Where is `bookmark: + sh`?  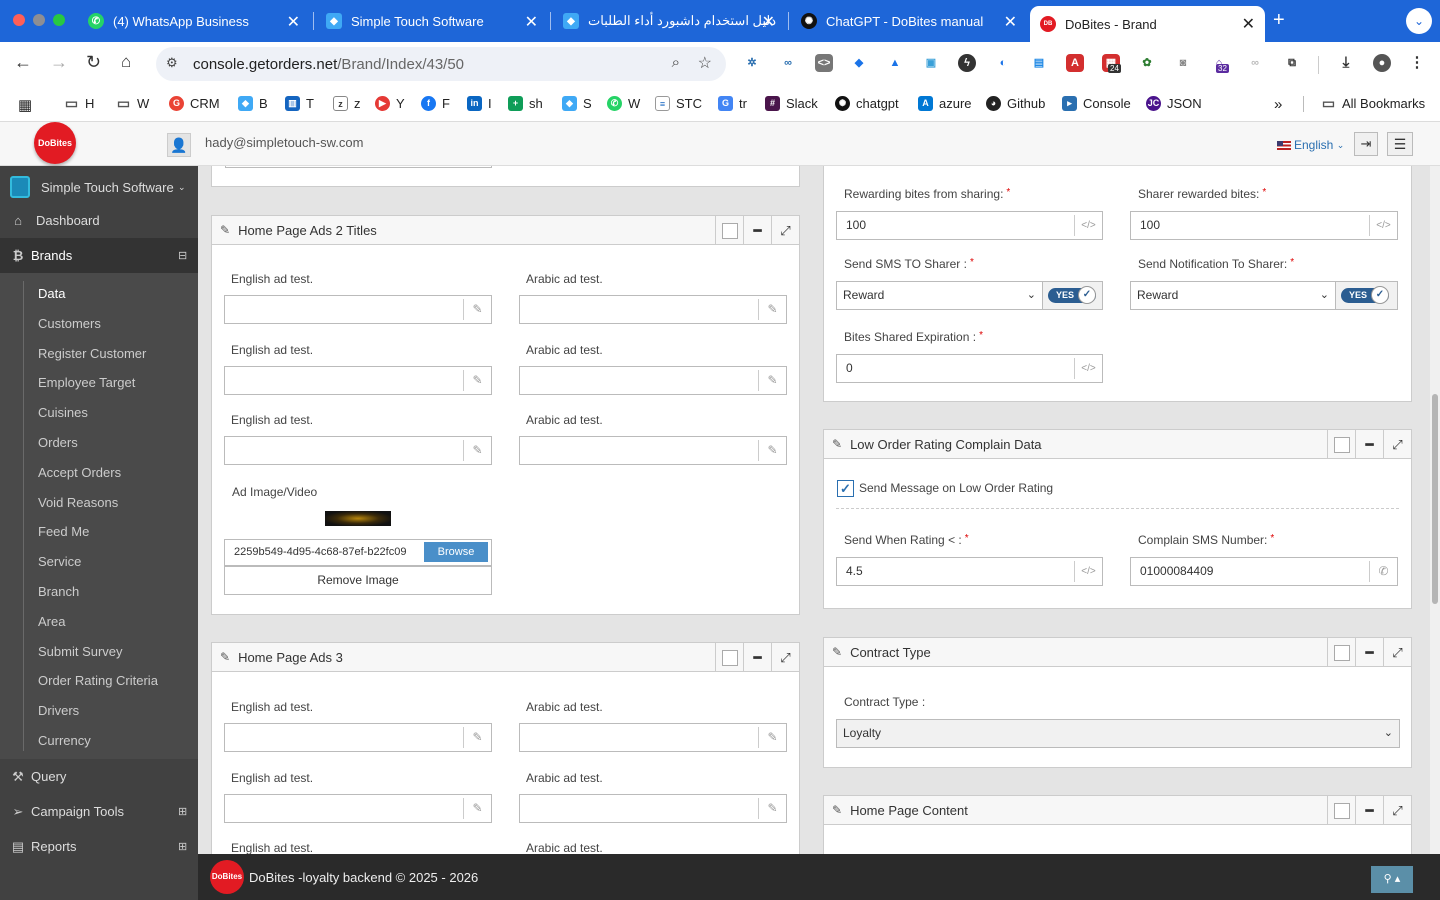 bookmark: + sh is located at coordinates (525, 103).